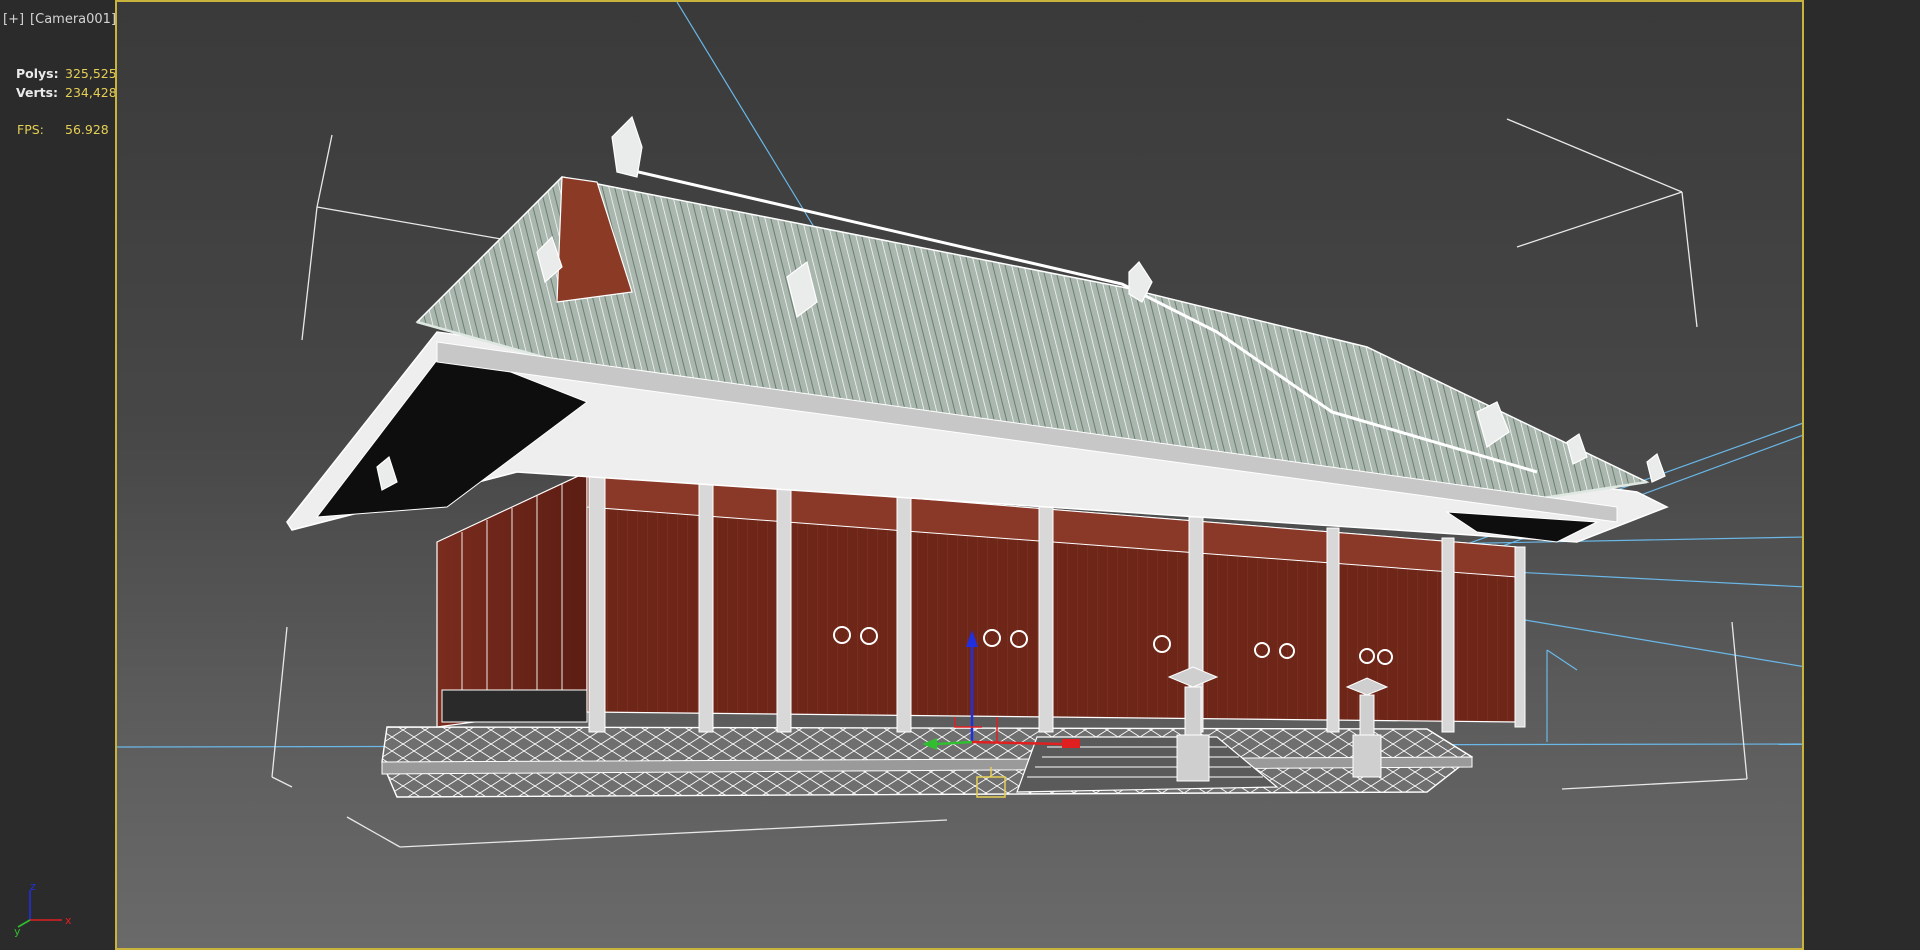 The height and width of the screenshot is (950, 1920). I want to click on viewport-plus-menu: [+], so click(13, 19).